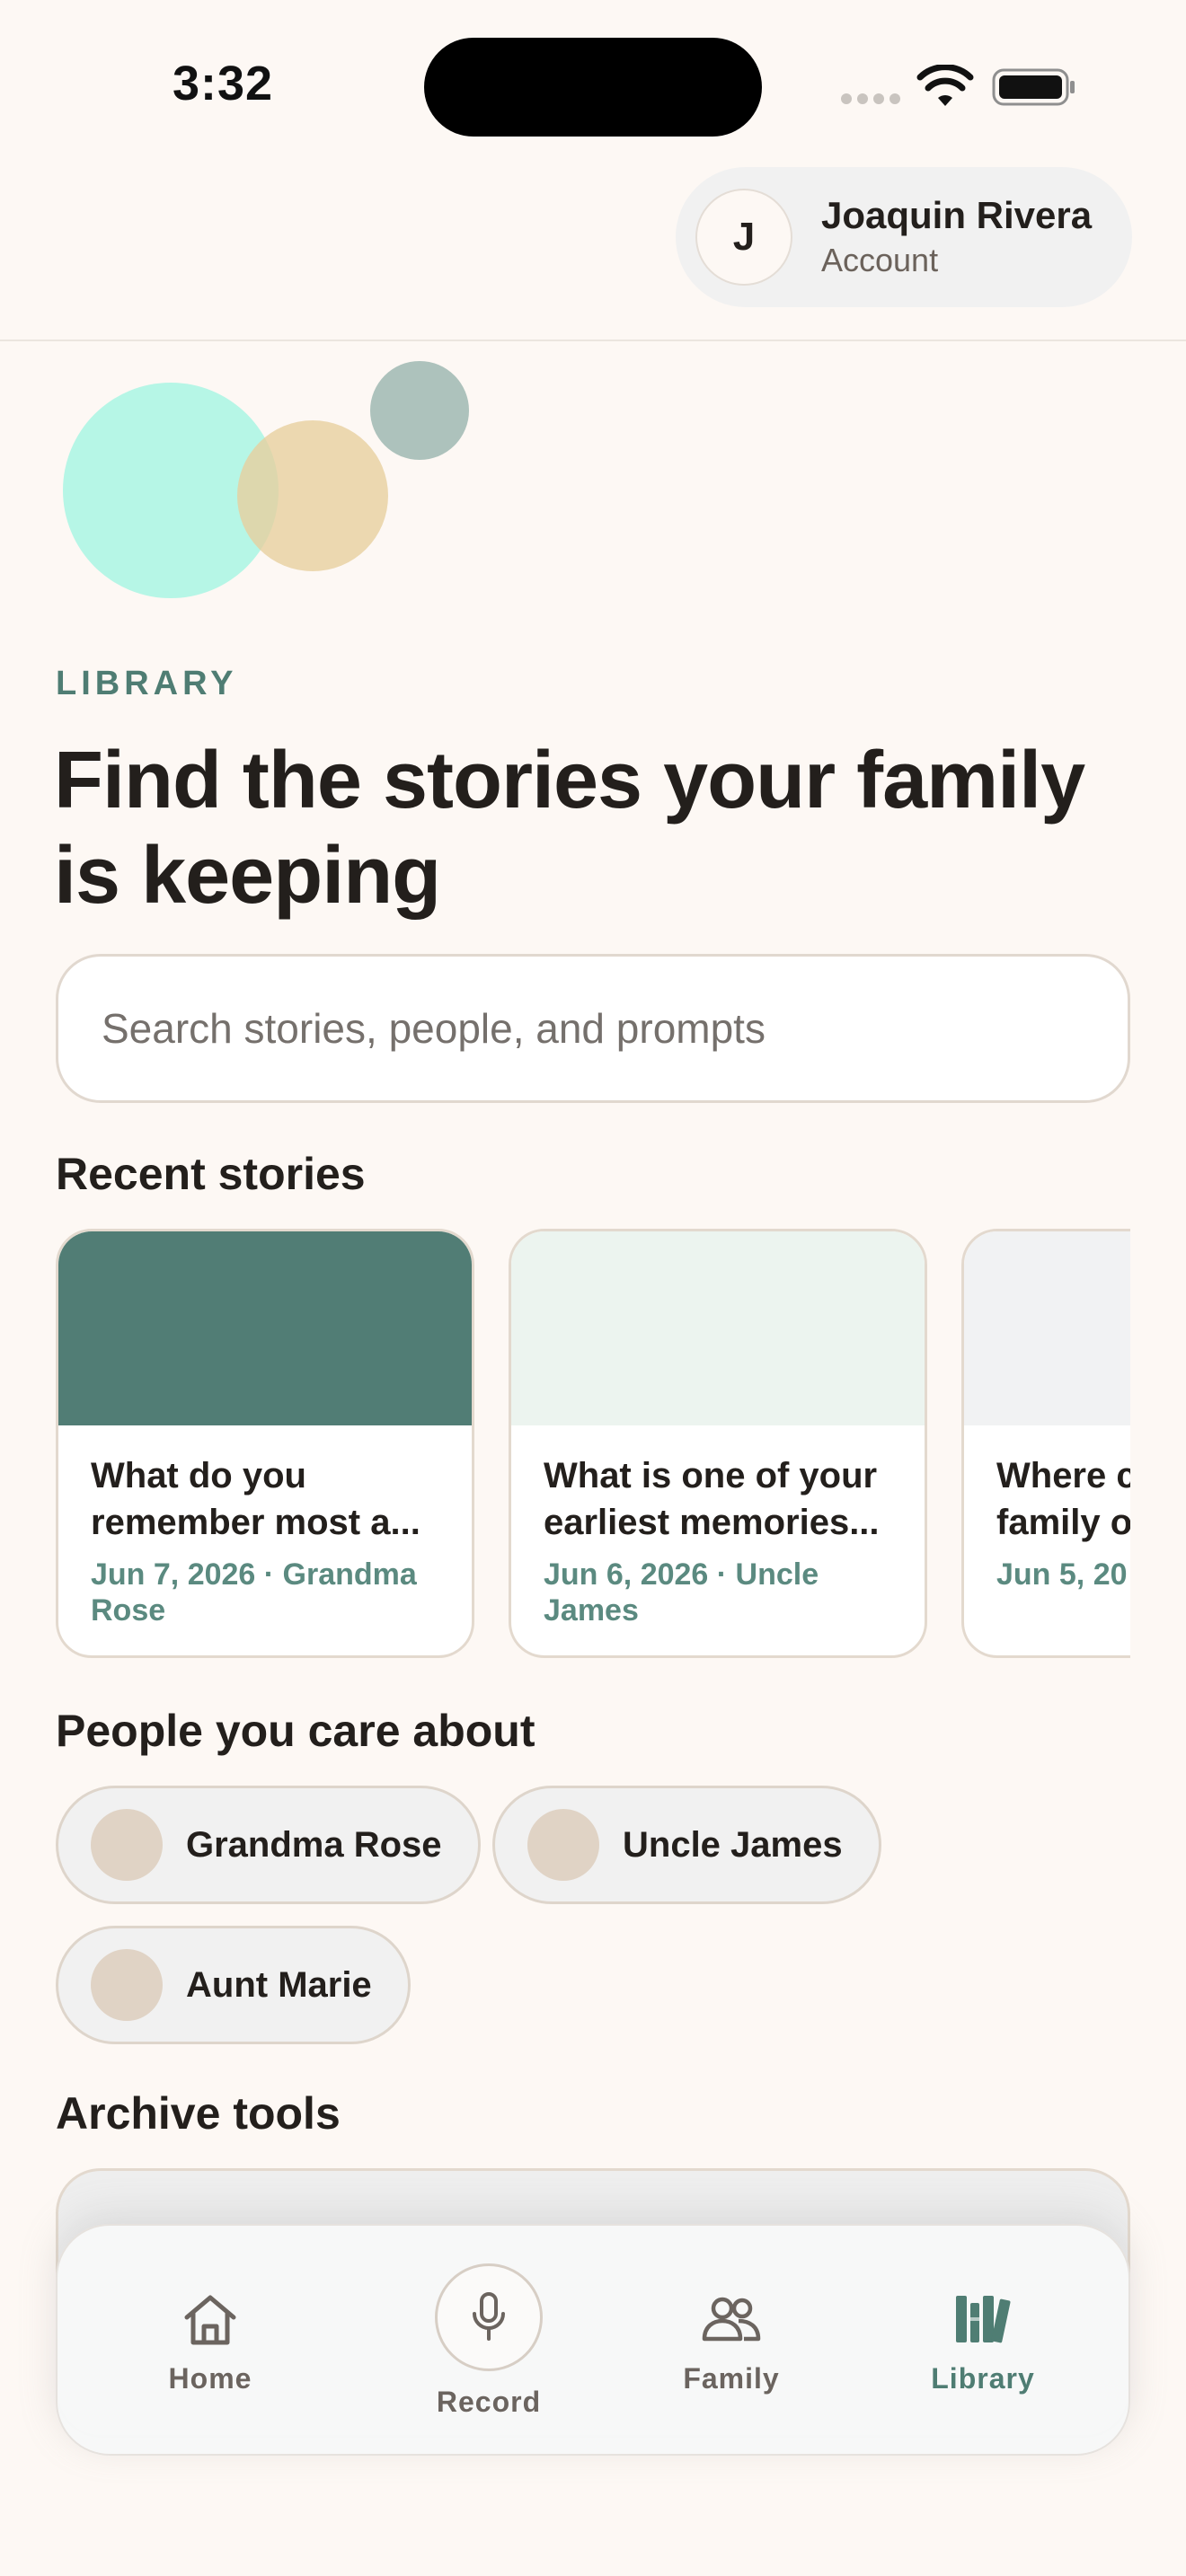 Image resolution: width=1186 pixels, height=2576 pixels. Describe the element at coordinates (314, 1844) in the screenshot. I see `person-name: Grandma Rose` at that location.